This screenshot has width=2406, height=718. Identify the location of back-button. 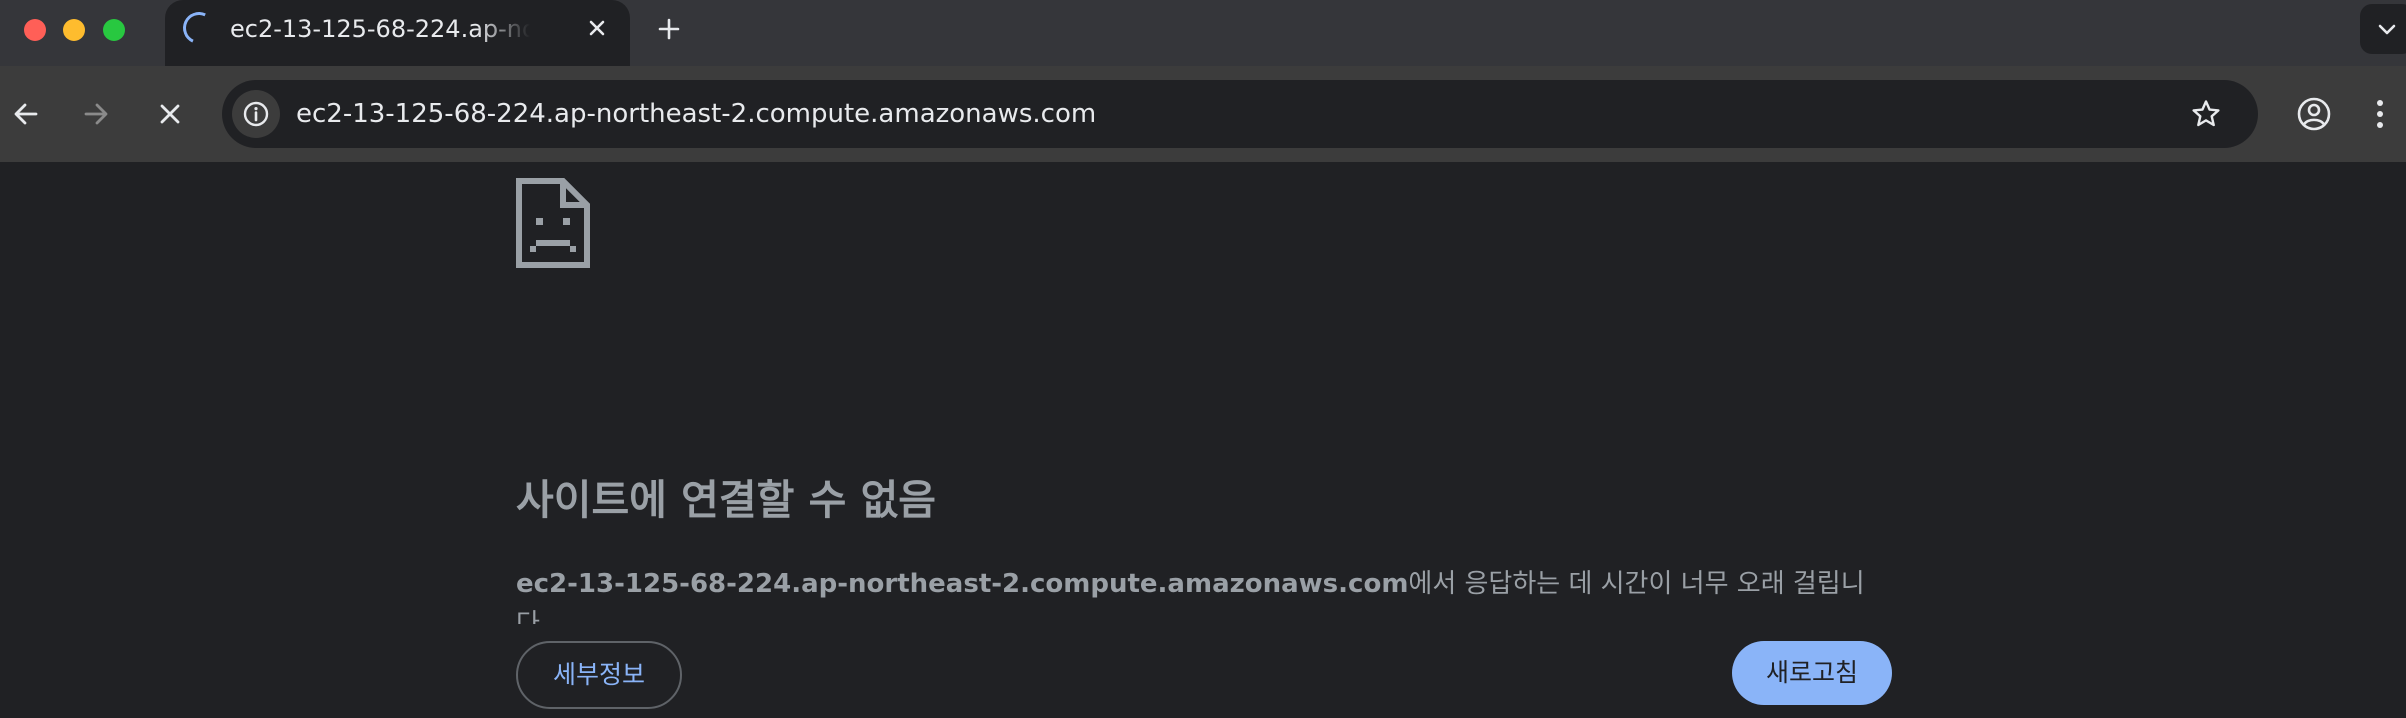
(26, 114).